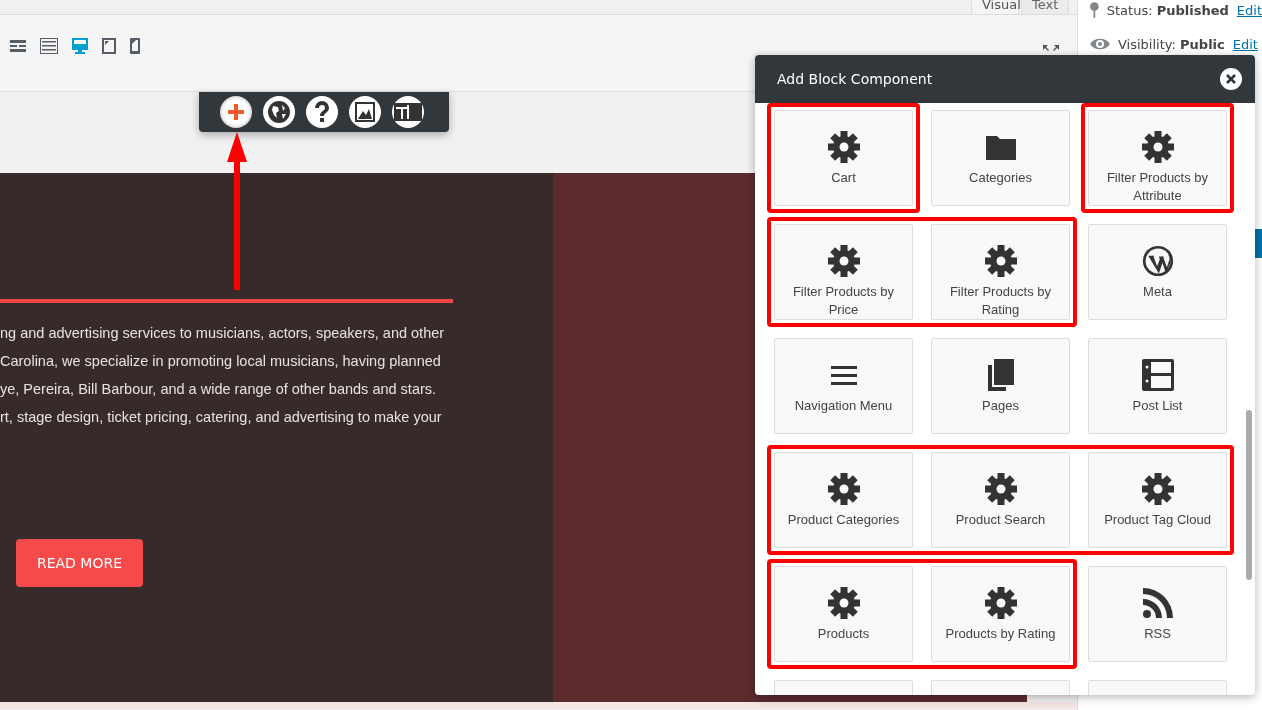 This screenshot has width=1262, height=710. I want to click on block-tile: Filter Products by Attribute, so click(1157, 158).